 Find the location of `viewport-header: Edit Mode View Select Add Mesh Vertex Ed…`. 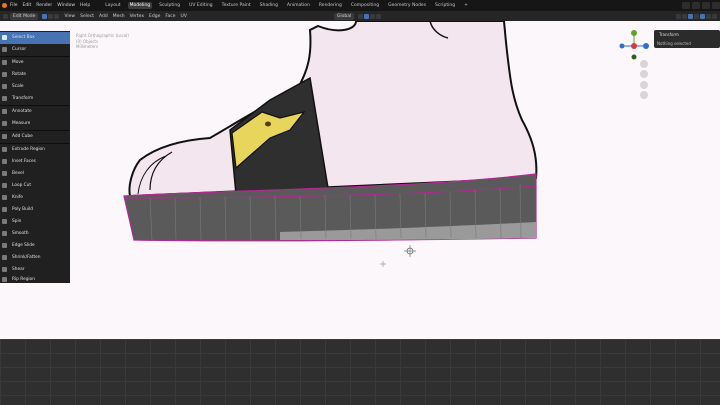

viewport-header: Edit Mode View Select Add Mesh Vertex Ed… is located at coordinates (360, 16).